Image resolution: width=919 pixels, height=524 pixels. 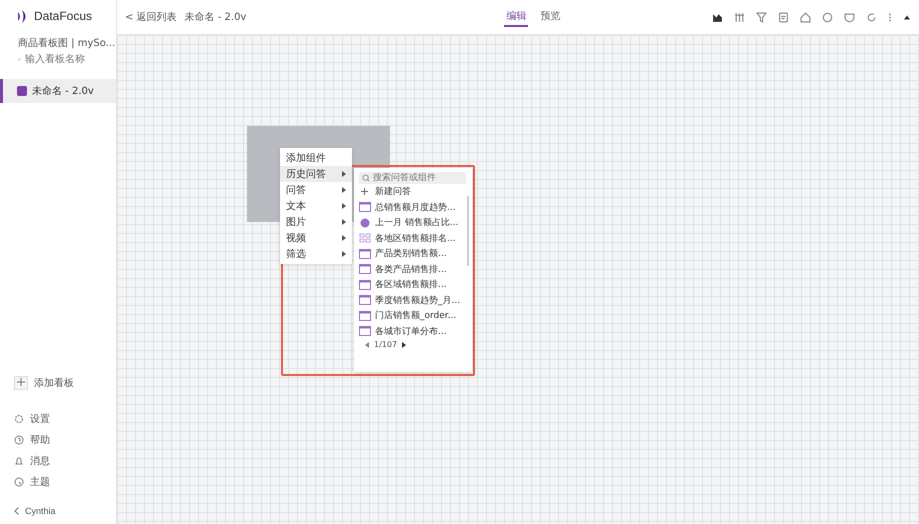 What do you see at coordinates (550, 17) in the screenshot?
I see `mode-tab: 预览` at bounding box center [550, 17].